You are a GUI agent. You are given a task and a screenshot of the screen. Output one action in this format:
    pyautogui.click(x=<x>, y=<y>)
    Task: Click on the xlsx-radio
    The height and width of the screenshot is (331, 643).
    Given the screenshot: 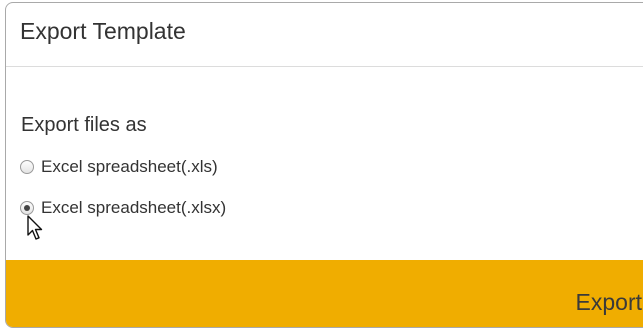 What is the action you would take?
    pyautogui.click(x=27, y=207)
    